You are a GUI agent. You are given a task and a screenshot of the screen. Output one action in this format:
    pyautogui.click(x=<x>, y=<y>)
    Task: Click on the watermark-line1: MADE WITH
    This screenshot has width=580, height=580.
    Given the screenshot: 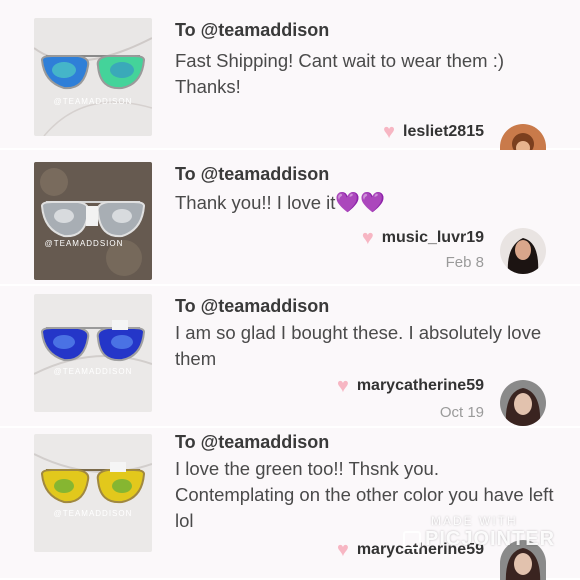 What is the action you would take?
    pyautogui.click(x=474, y=521)
    